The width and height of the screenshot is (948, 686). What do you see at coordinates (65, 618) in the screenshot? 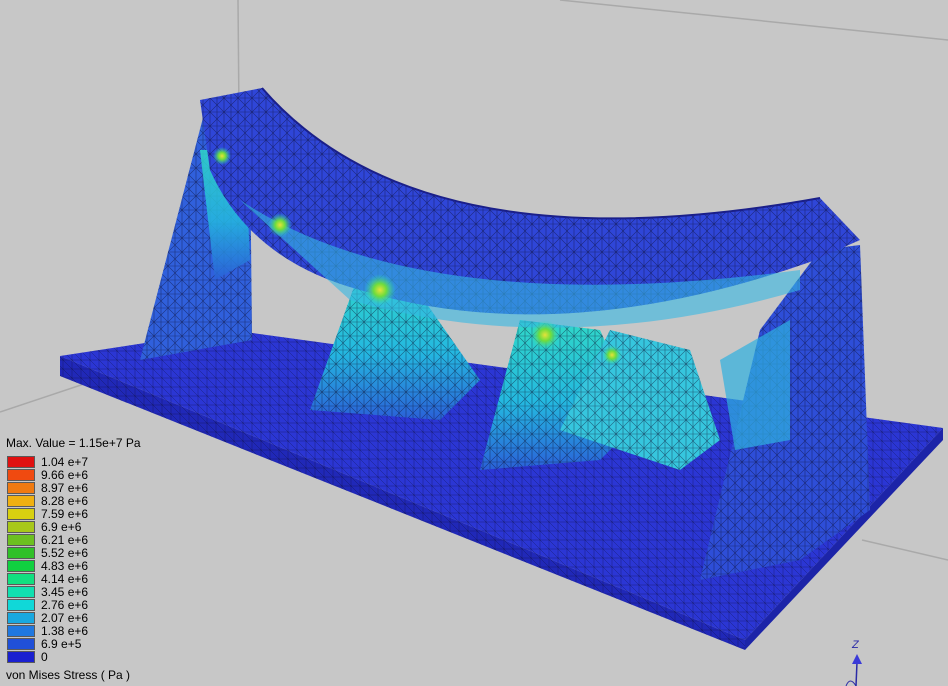
I see `legend-value: 2.07 e+6` at bounding box center [65, 618].